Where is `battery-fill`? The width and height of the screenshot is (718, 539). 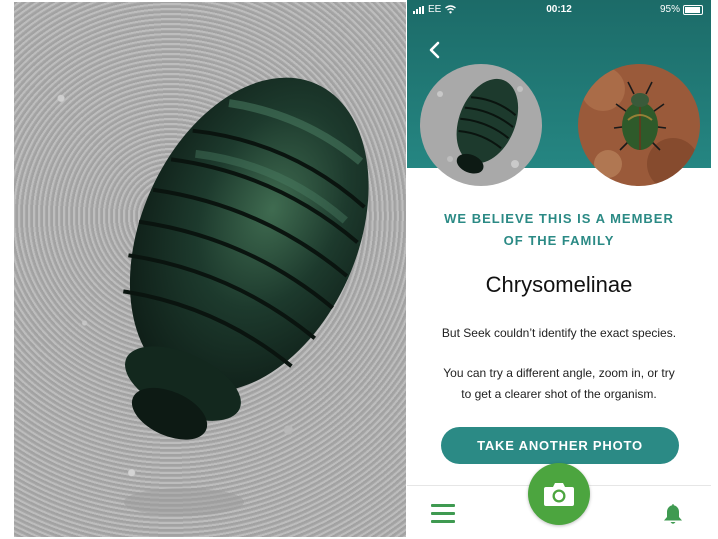
battery-fill is located at coordinates (693, 9).